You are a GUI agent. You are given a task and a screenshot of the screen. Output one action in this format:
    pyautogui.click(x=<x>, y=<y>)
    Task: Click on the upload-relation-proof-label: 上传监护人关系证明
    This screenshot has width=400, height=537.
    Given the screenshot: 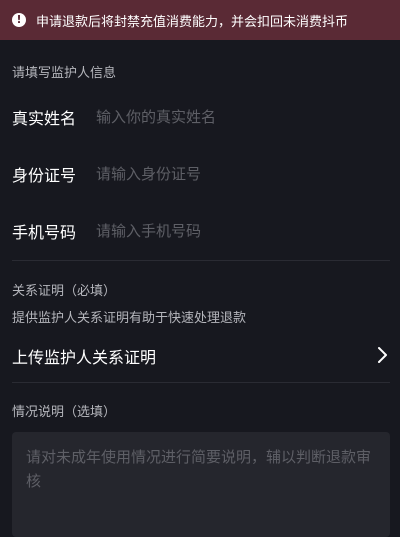 What is the action you would take?
    pyautogui.click(x=84, y=357)
    